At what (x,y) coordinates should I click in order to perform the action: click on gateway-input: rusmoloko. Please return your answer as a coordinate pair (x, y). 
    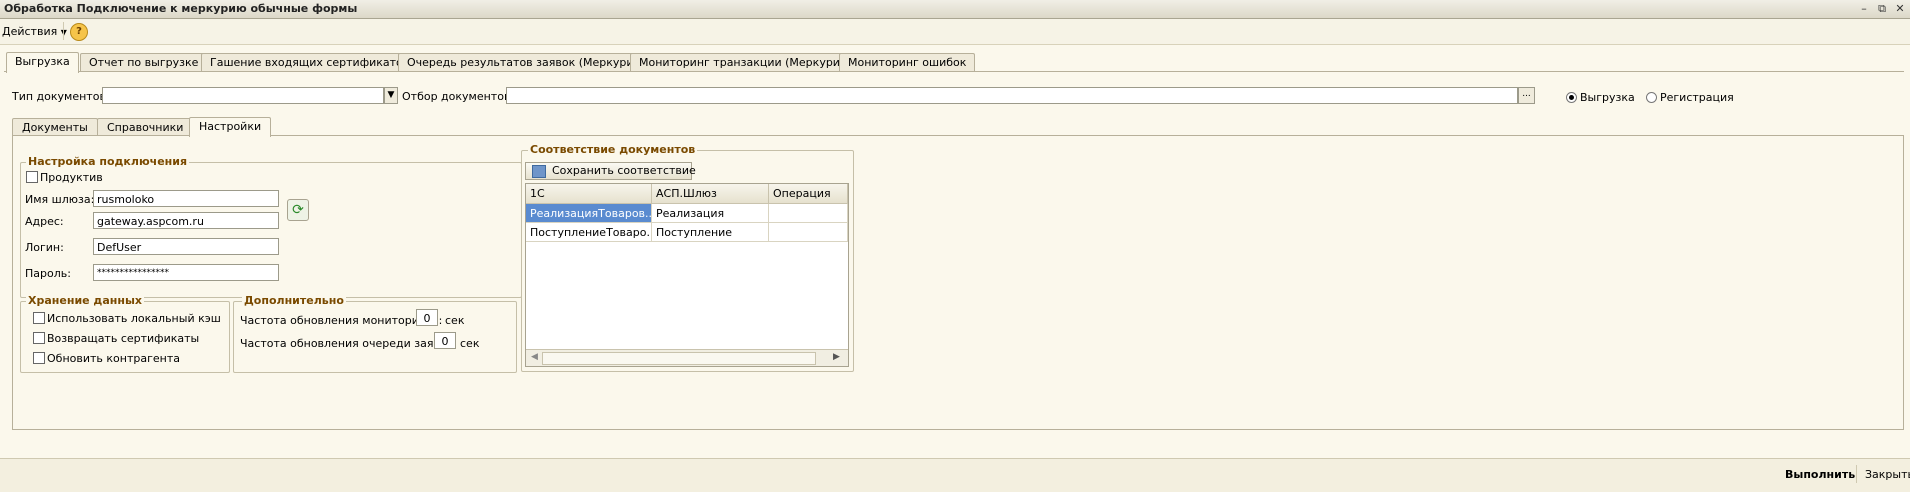
    Looking at the image, I should click on (186, 198).